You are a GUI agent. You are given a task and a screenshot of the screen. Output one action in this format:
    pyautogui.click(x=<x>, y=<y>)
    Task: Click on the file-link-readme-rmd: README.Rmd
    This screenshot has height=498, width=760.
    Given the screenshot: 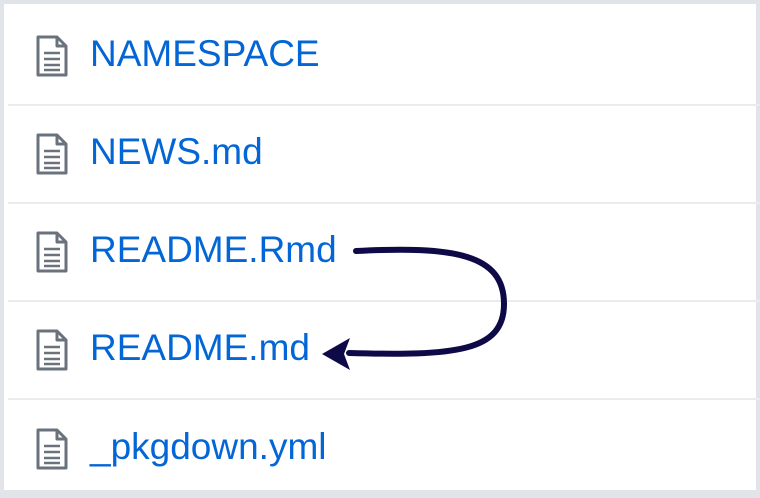 What is the action you would take?
    pyautogui.click(x=213, y=250)
    